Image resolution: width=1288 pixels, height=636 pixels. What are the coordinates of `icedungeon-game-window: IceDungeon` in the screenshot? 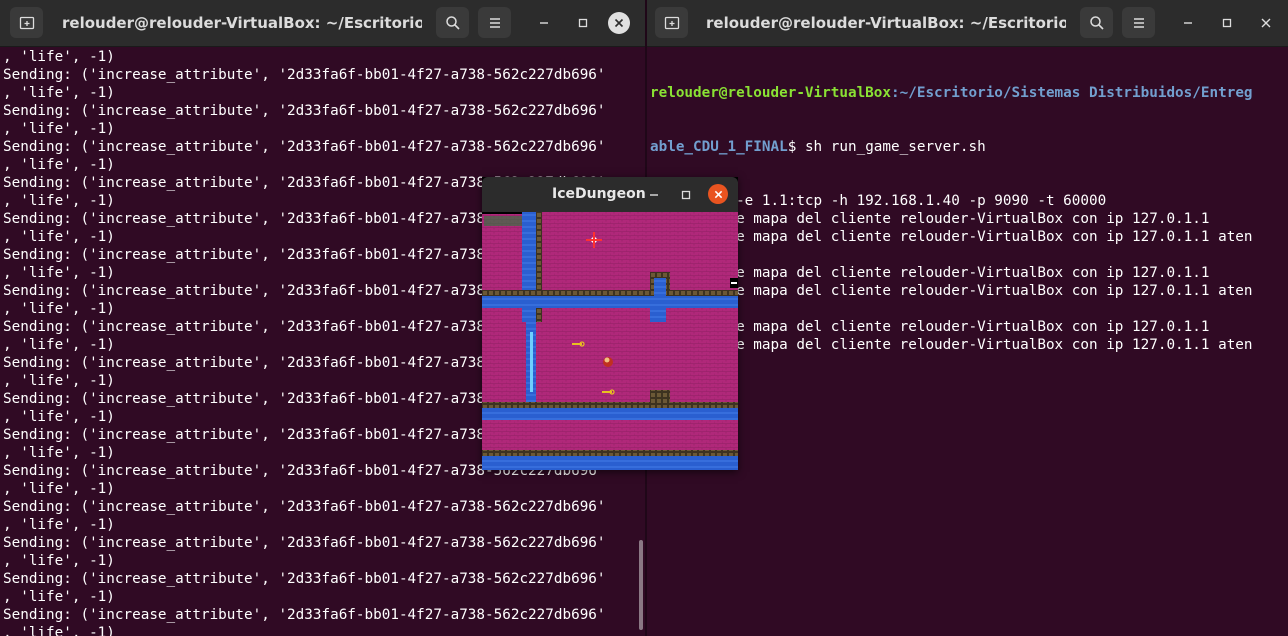 It's located at (610, 323).